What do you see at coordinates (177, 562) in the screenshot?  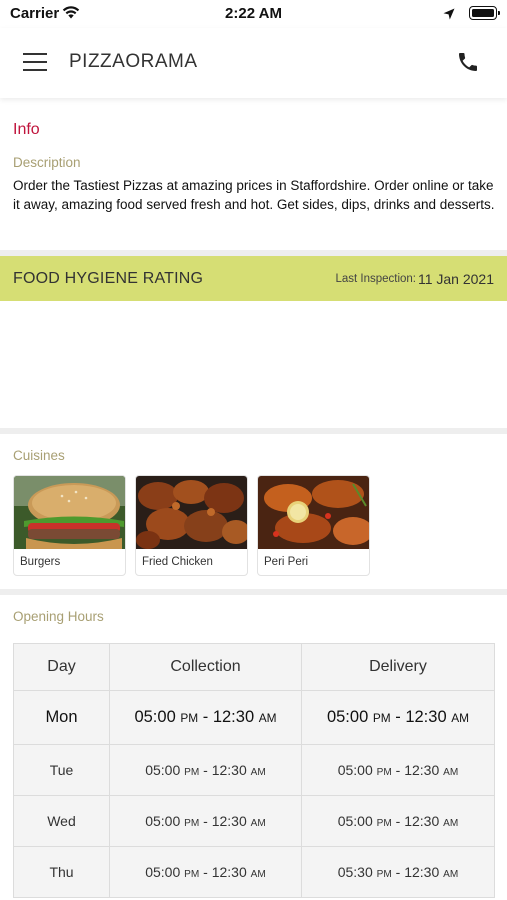 I see `cuisine-name: Fried Chicken` at bounding box center [177, 562].